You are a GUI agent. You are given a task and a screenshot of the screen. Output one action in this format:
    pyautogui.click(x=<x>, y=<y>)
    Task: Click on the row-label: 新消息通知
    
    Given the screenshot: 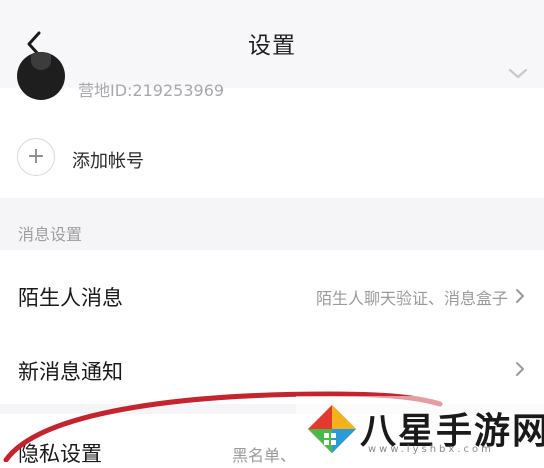 What is the action you would take?
    pyautogui.click(x=70, y=372)
    